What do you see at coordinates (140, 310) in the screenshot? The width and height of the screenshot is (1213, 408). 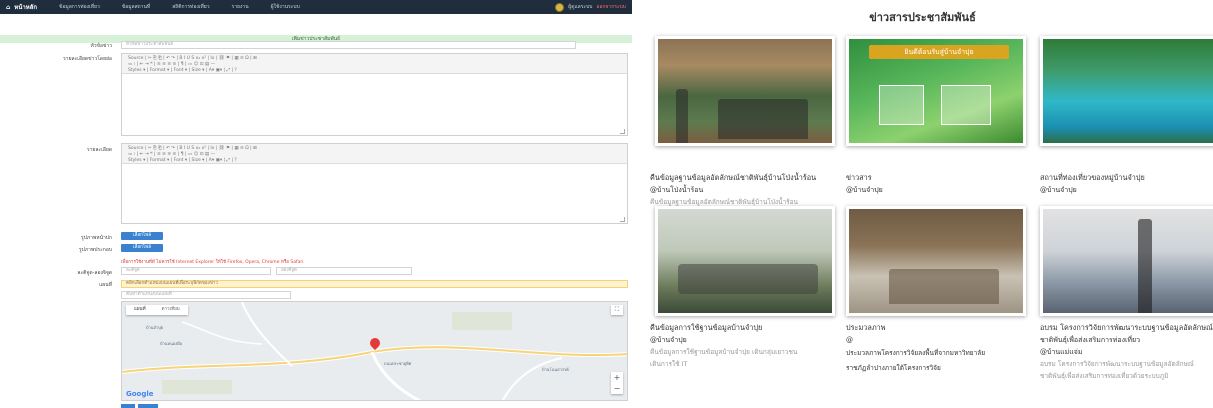 I see `map-tab-roadmap: แผนที่` at bounding box center [140, 310].